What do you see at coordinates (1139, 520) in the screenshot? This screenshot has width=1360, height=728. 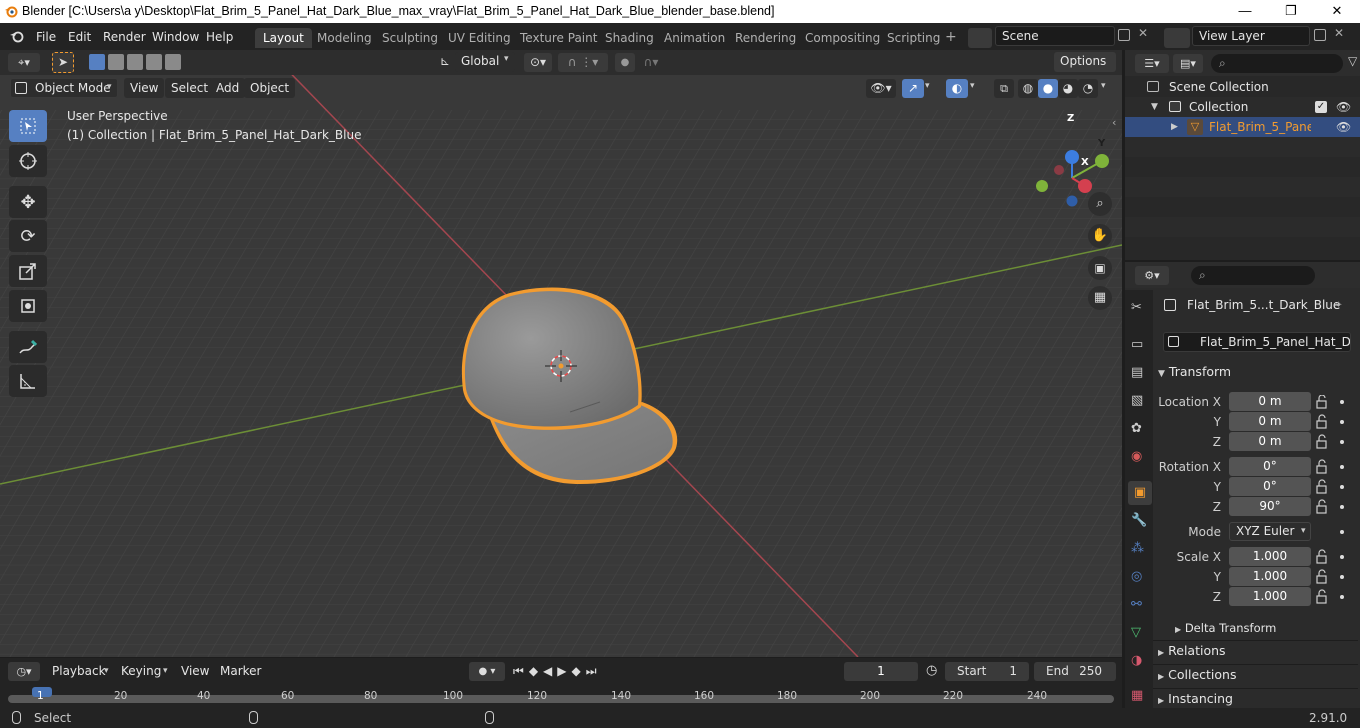 I see `modifiers-wrench-icon: 🔧` at bounding box center [1139, 520].